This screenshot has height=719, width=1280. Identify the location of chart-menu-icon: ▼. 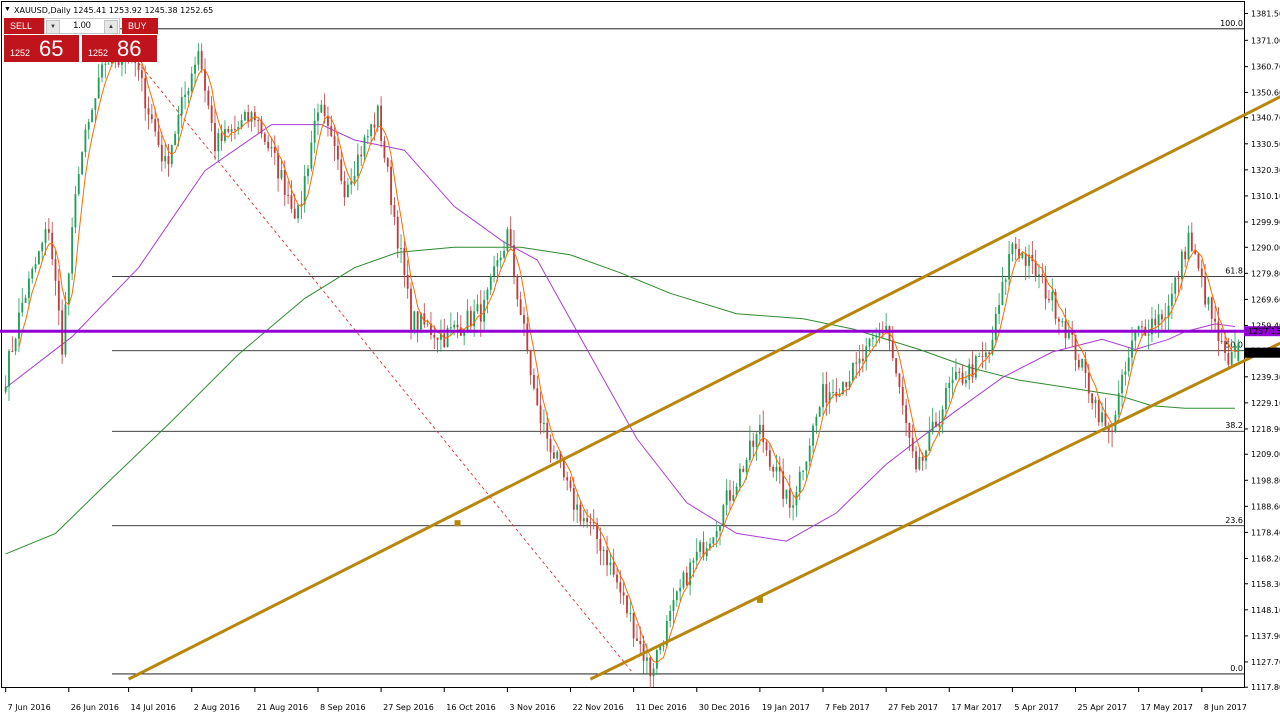
(7, 9).